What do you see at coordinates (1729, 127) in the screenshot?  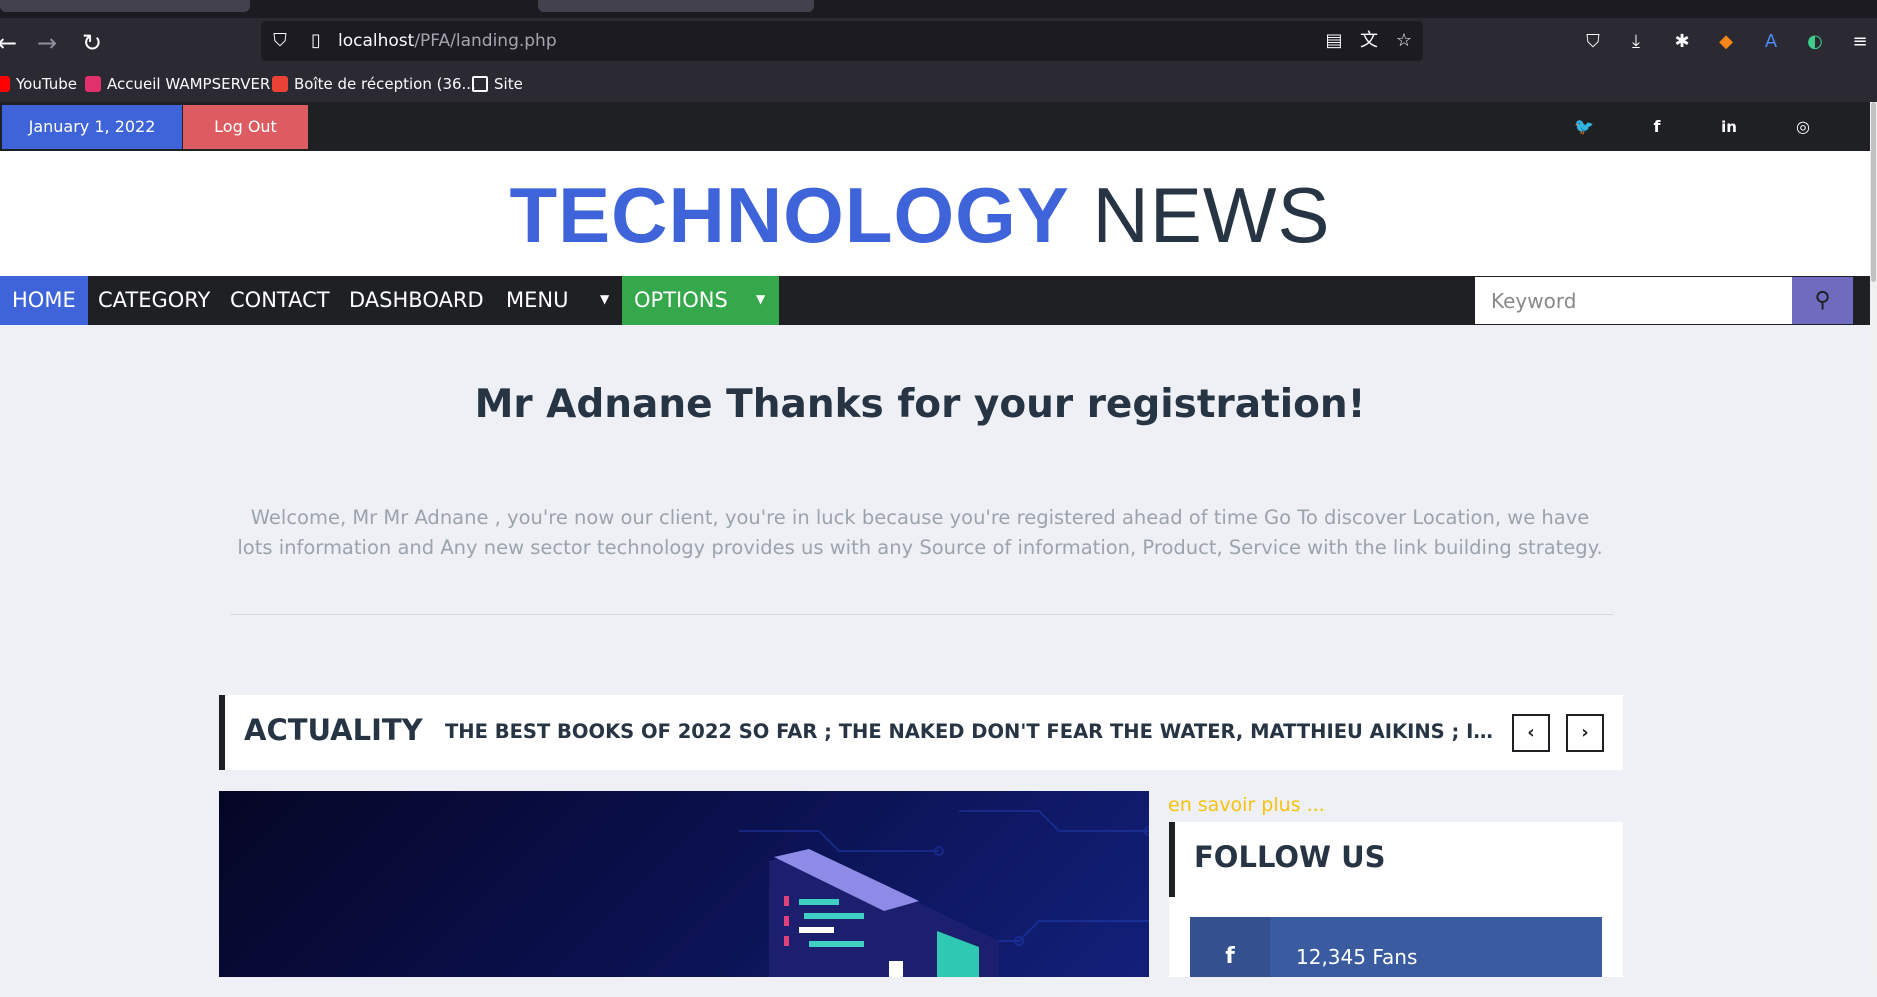 I see `linkedin-icon: in` at bounding box center [1729, 127].